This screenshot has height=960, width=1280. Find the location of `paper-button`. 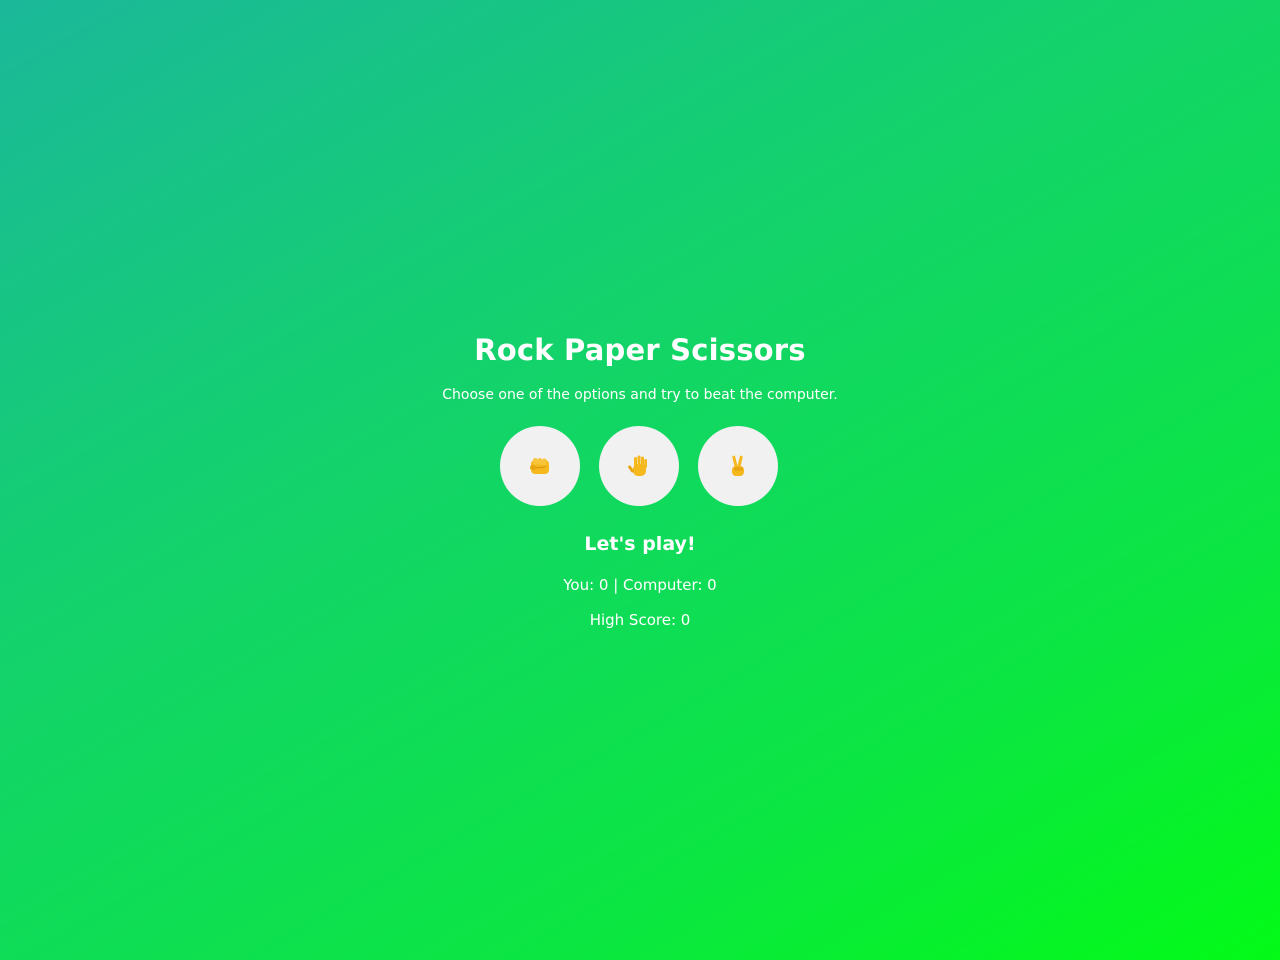

paper-button is located at coordinates (639, 466).